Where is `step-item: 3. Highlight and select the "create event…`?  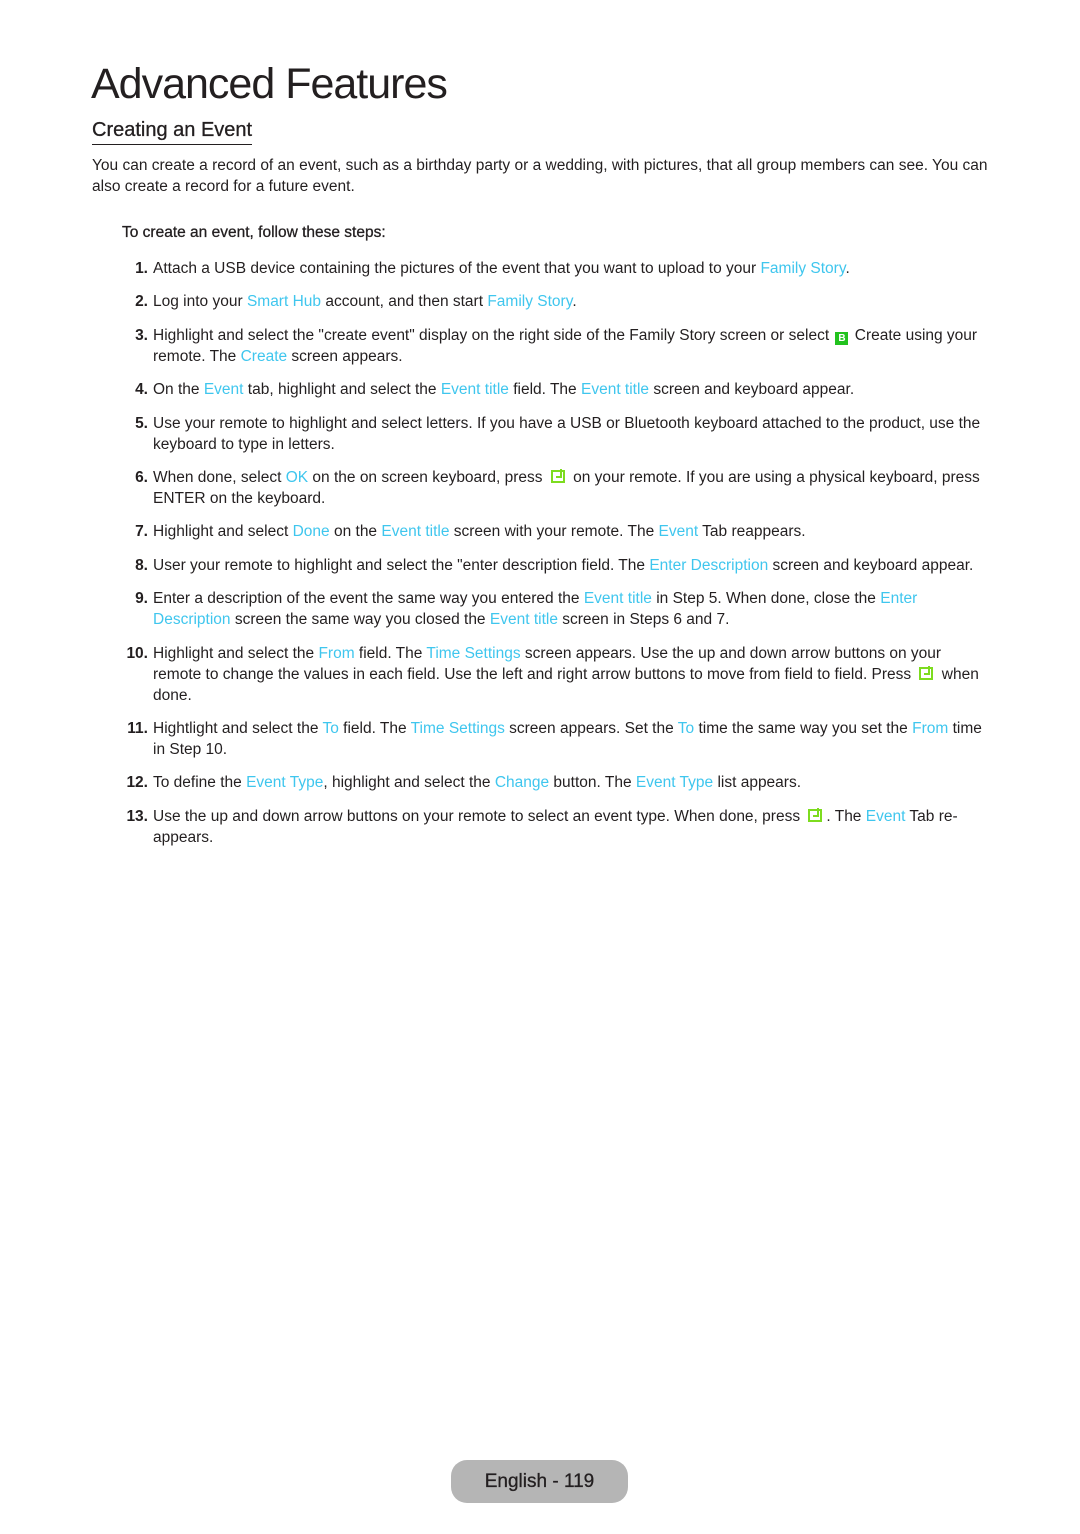
step-item: 3. Highlight and select the "create event… is located at coordinates (542, 346).